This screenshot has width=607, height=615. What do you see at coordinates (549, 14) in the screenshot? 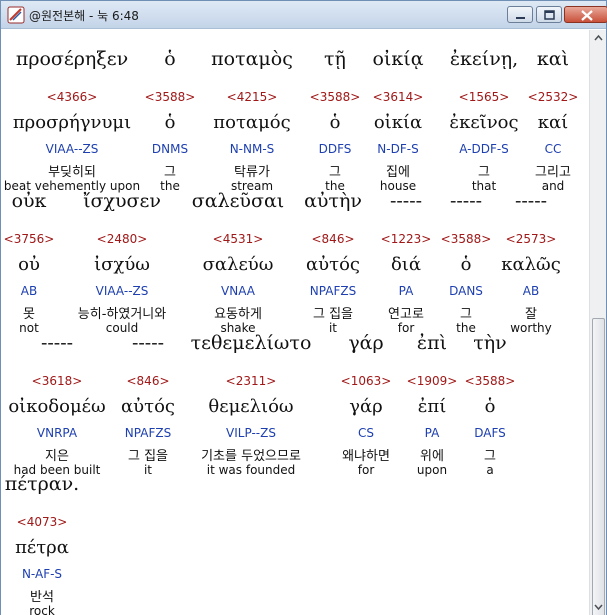
I see `maximize-button` at bounding box center [549, 14].